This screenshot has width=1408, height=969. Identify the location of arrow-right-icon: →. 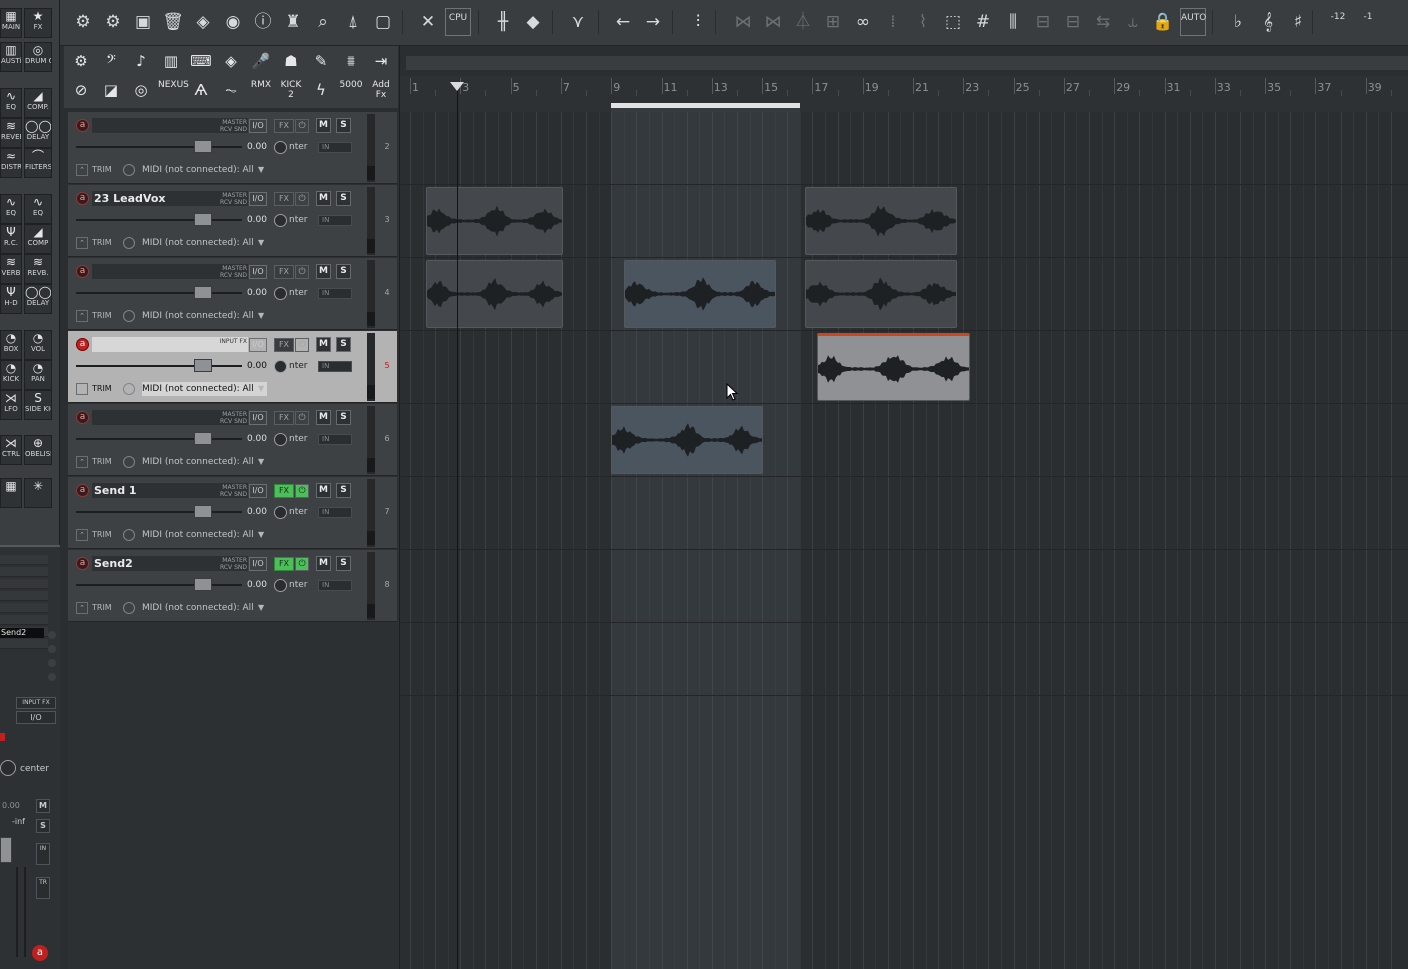
(653, 22).